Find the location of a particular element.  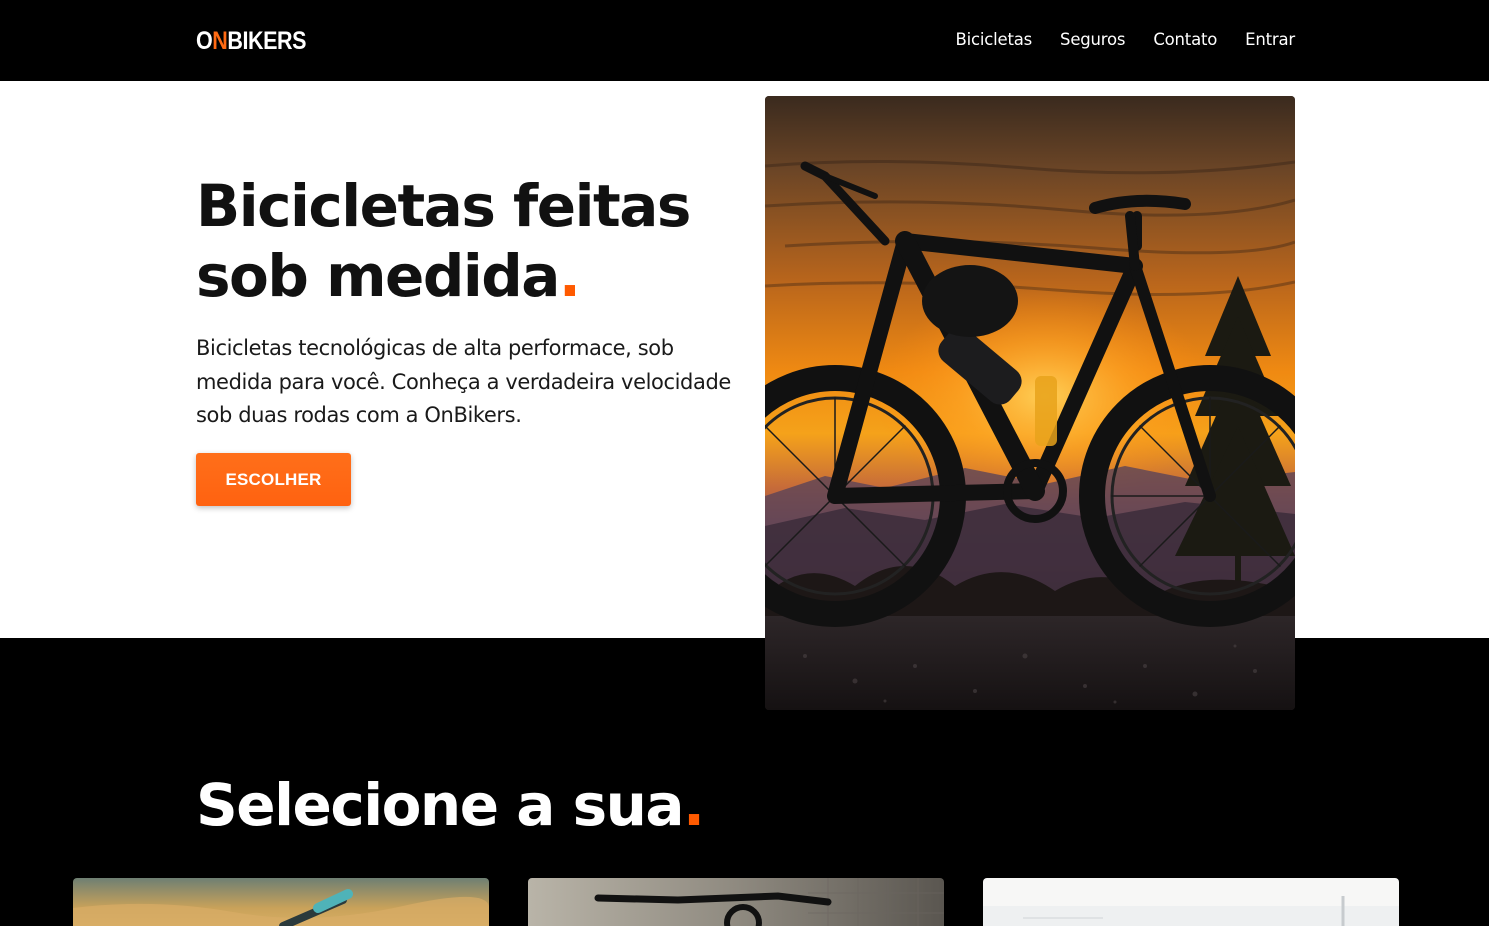

bike-card-3-image is located at coordinates (1191, 902).